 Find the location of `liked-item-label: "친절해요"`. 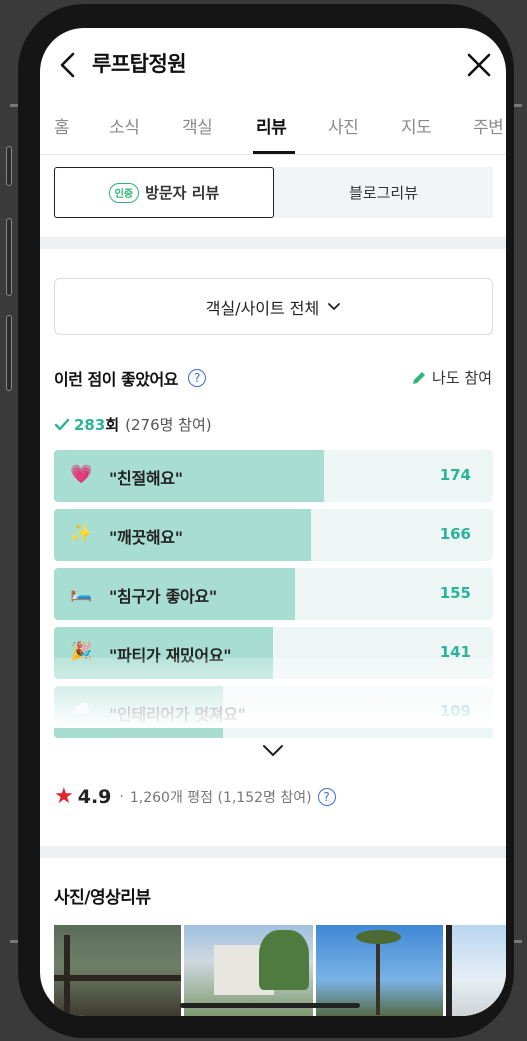

liked-item-label: "친절해요" is located at coordinates (146, 478).